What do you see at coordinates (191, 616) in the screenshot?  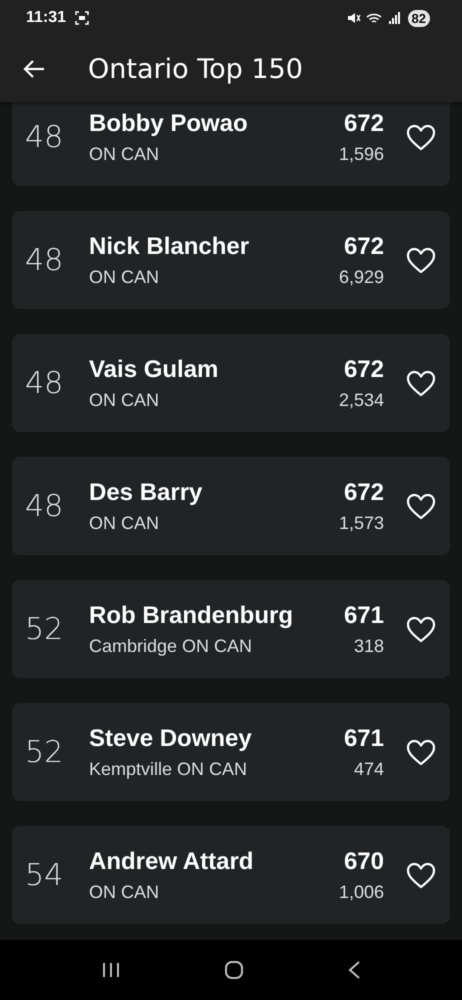 I see `player-name: Rob Brandenburg` at bounding box center [191, 616].